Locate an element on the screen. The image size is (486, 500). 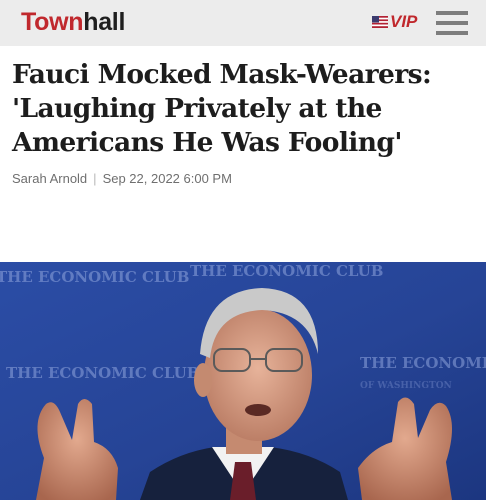
townhall-logo: Townhall is located at coordinates (73, 22).